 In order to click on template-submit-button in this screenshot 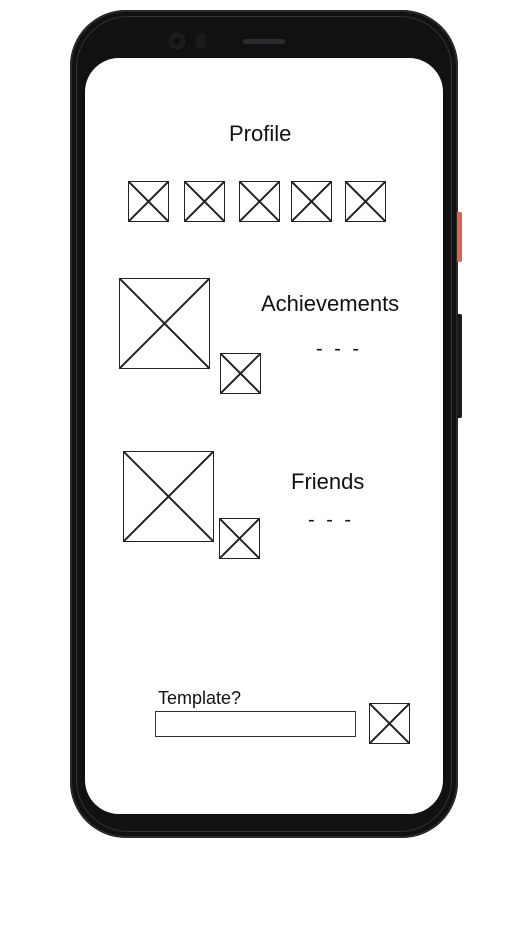, I will do `click(389, 723)`.